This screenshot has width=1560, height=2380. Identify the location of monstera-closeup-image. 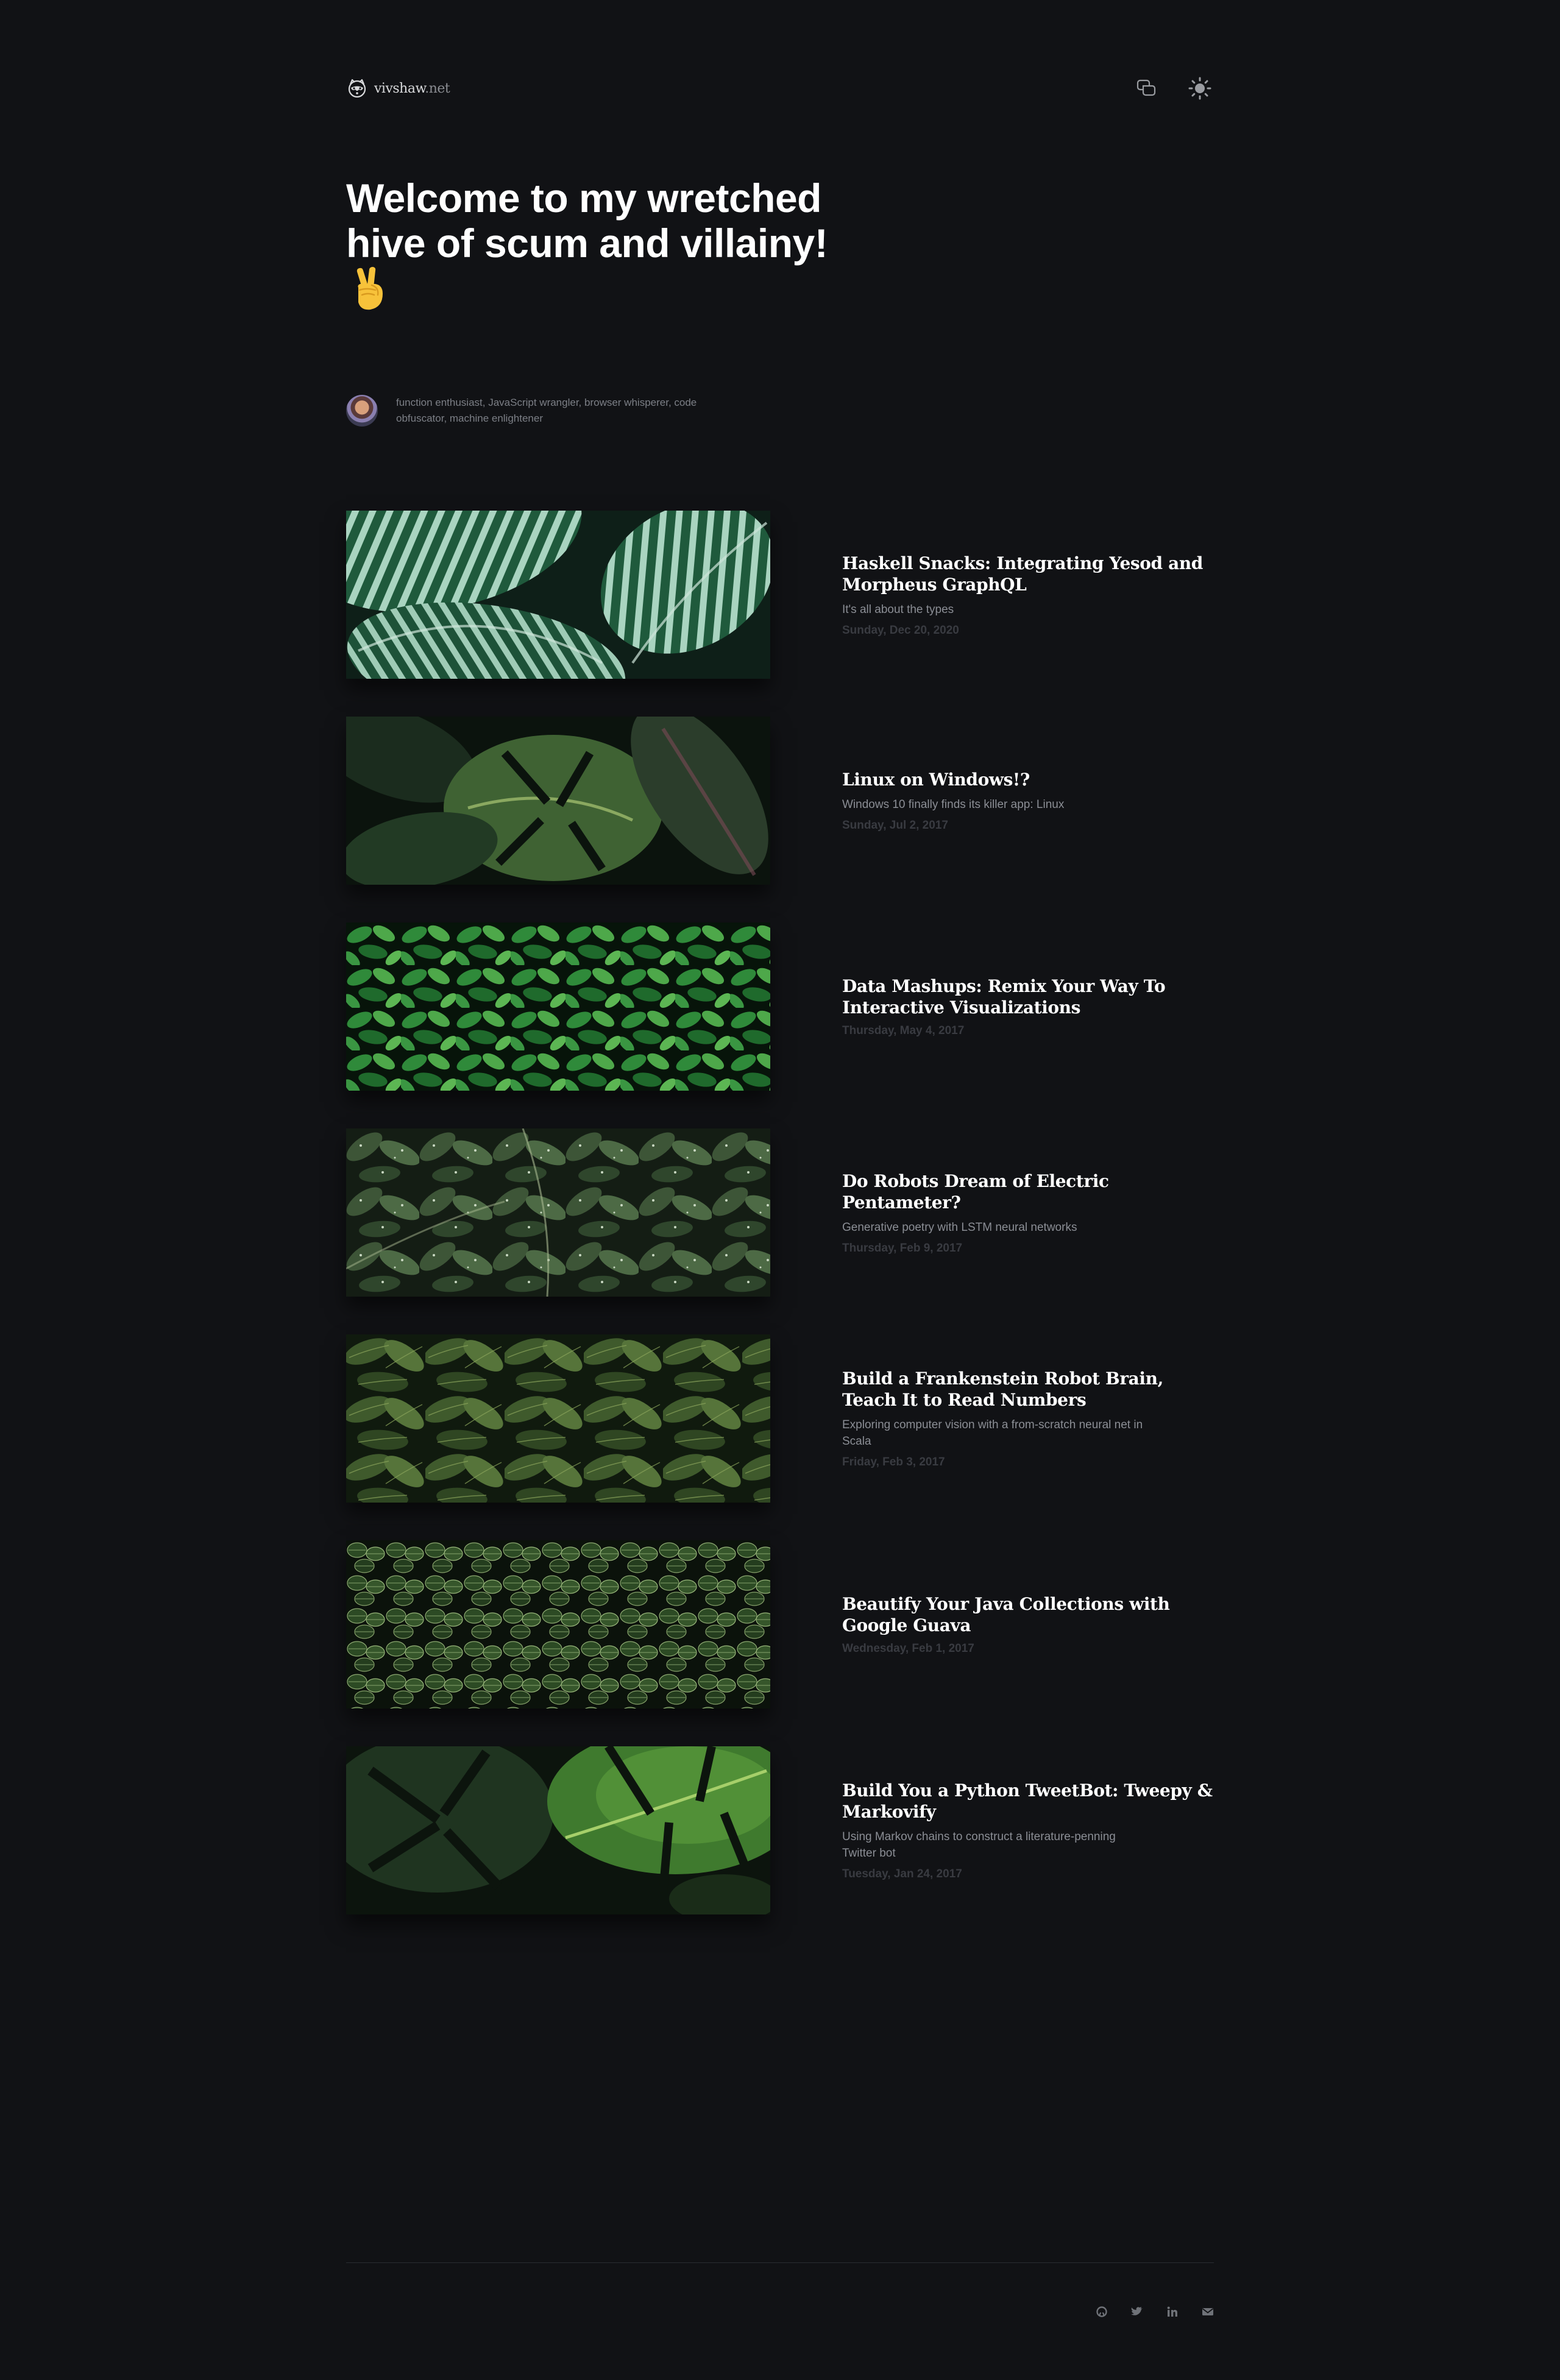
(558, 1830).